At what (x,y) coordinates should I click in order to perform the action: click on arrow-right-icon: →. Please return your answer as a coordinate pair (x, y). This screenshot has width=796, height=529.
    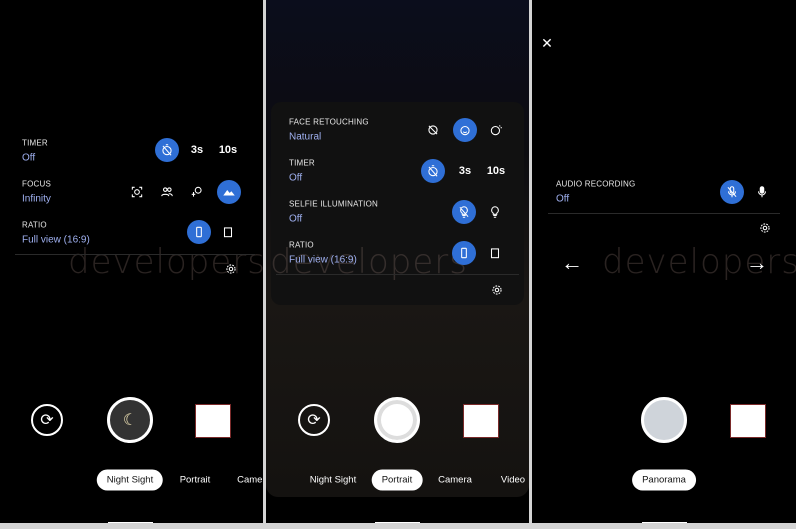
    Looking at the image, I should click on (757, 262).